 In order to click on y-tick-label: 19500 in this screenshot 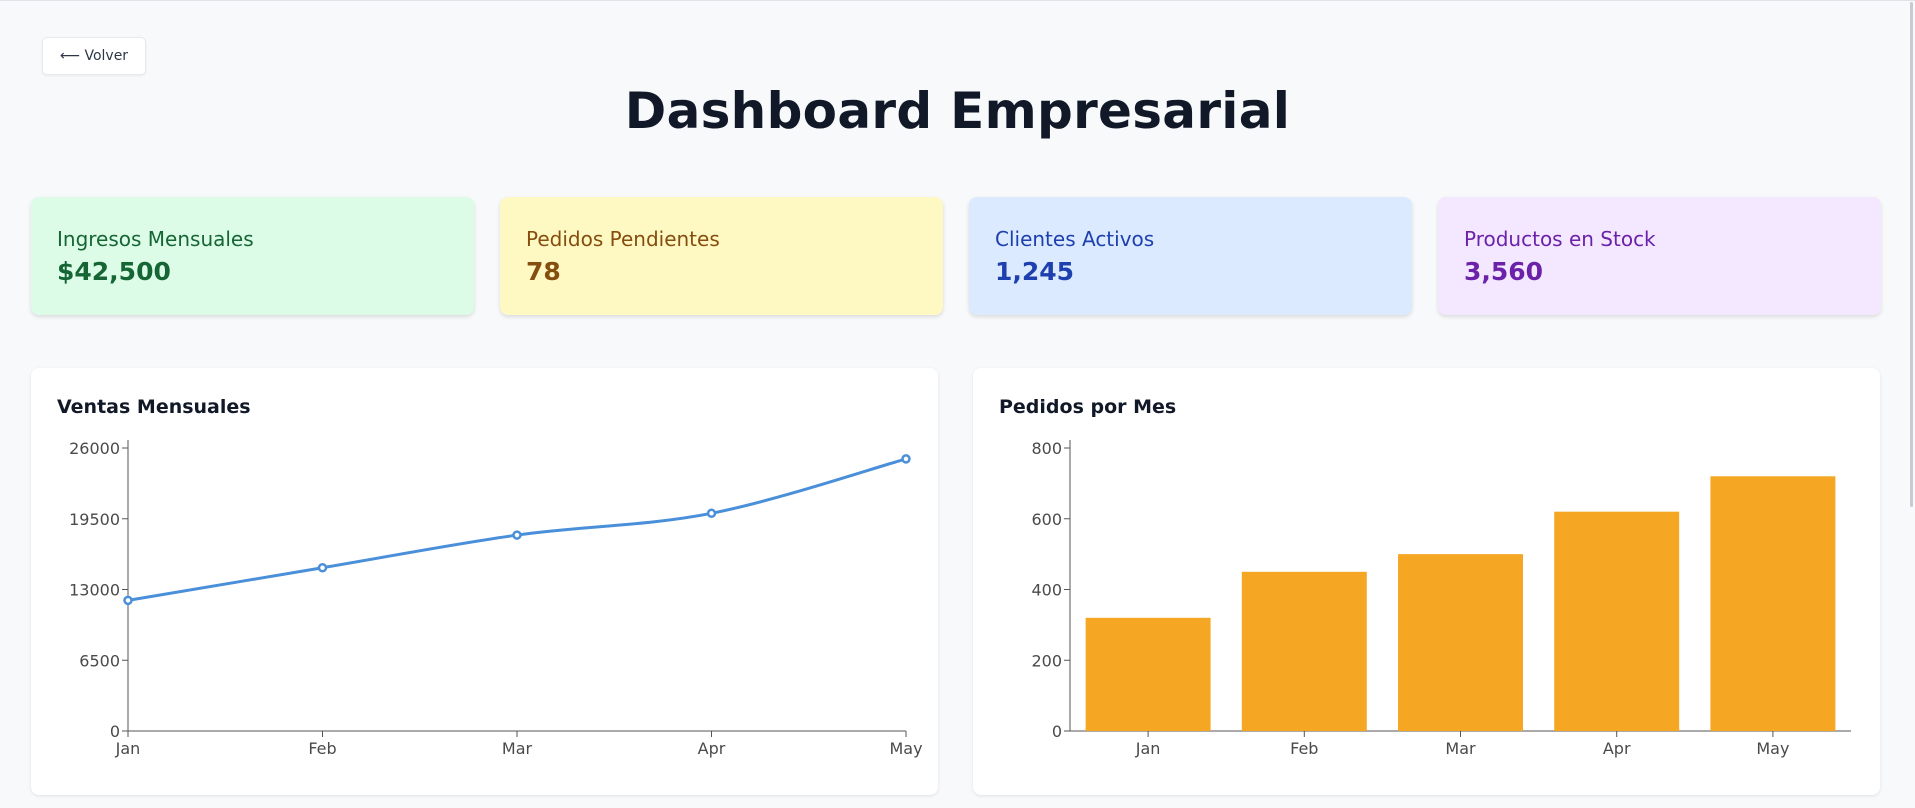, I will do `click(94, 519)`.